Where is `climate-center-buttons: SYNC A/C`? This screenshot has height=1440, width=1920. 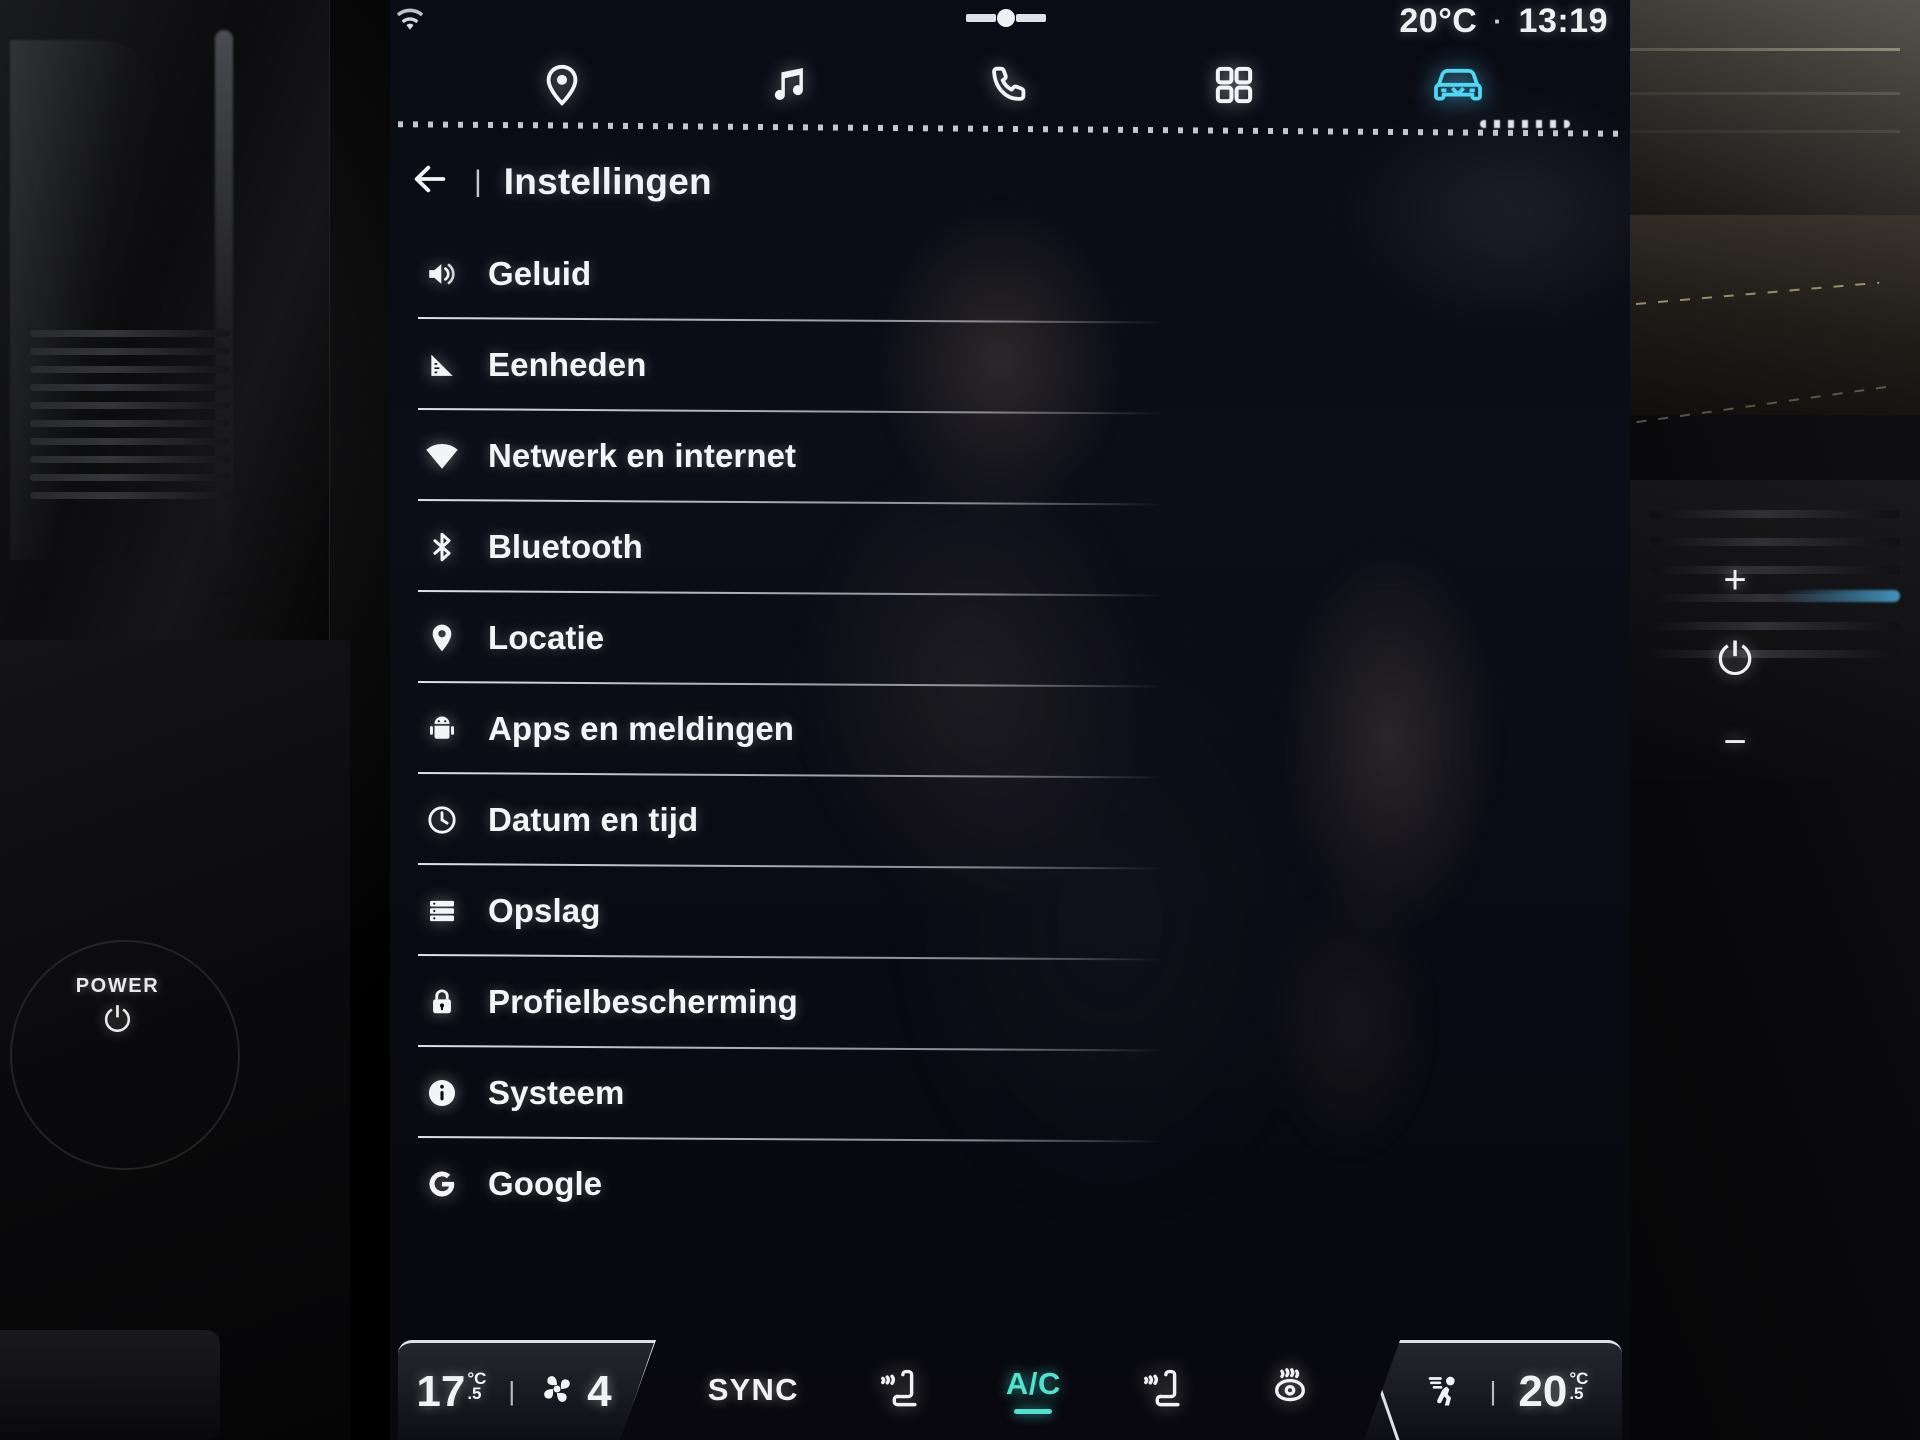 climate-center-buttons: SYNC A/C is located at coordinates (1010, 1390).